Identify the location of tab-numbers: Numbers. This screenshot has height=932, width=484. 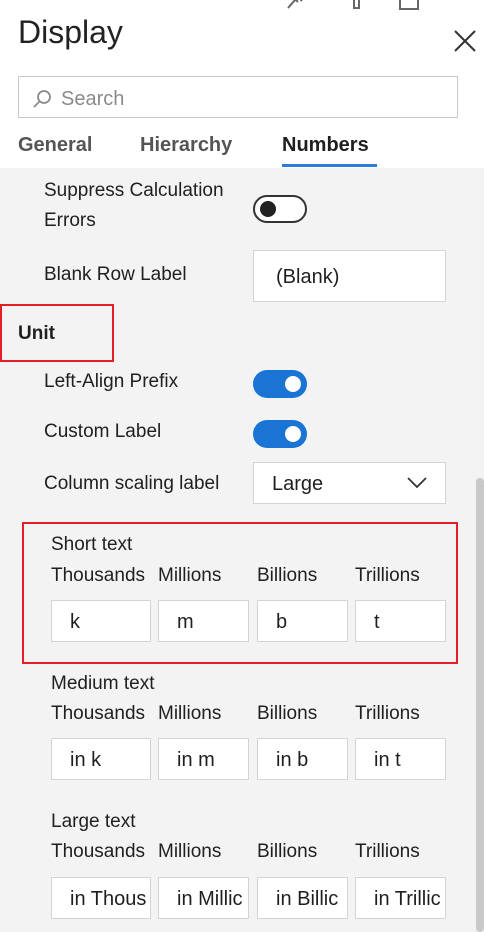
(325, 145).